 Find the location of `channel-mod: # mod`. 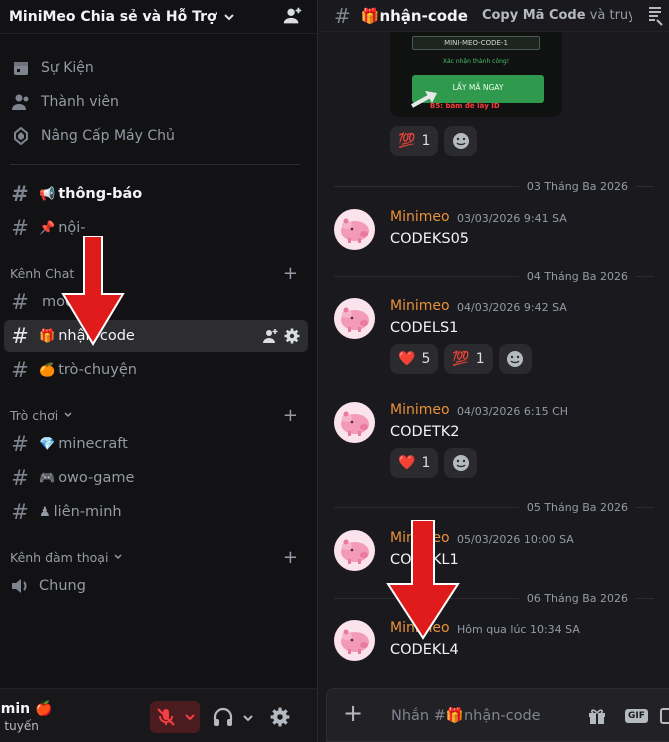

channel-mod: # mod is located at coordinates (156, 302).